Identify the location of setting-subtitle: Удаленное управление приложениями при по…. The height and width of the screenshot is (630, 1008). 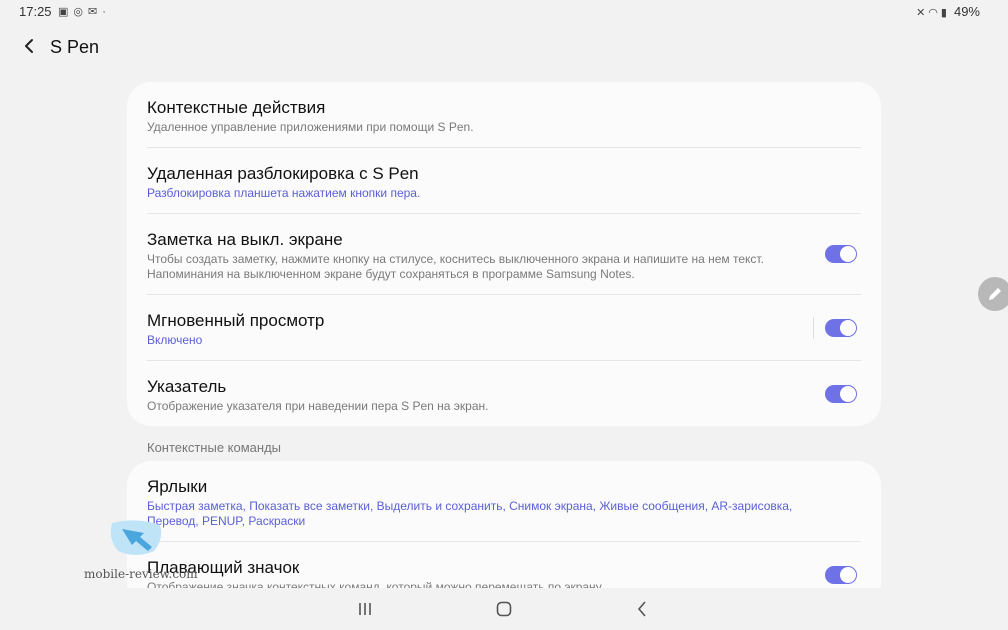
(310, 127).